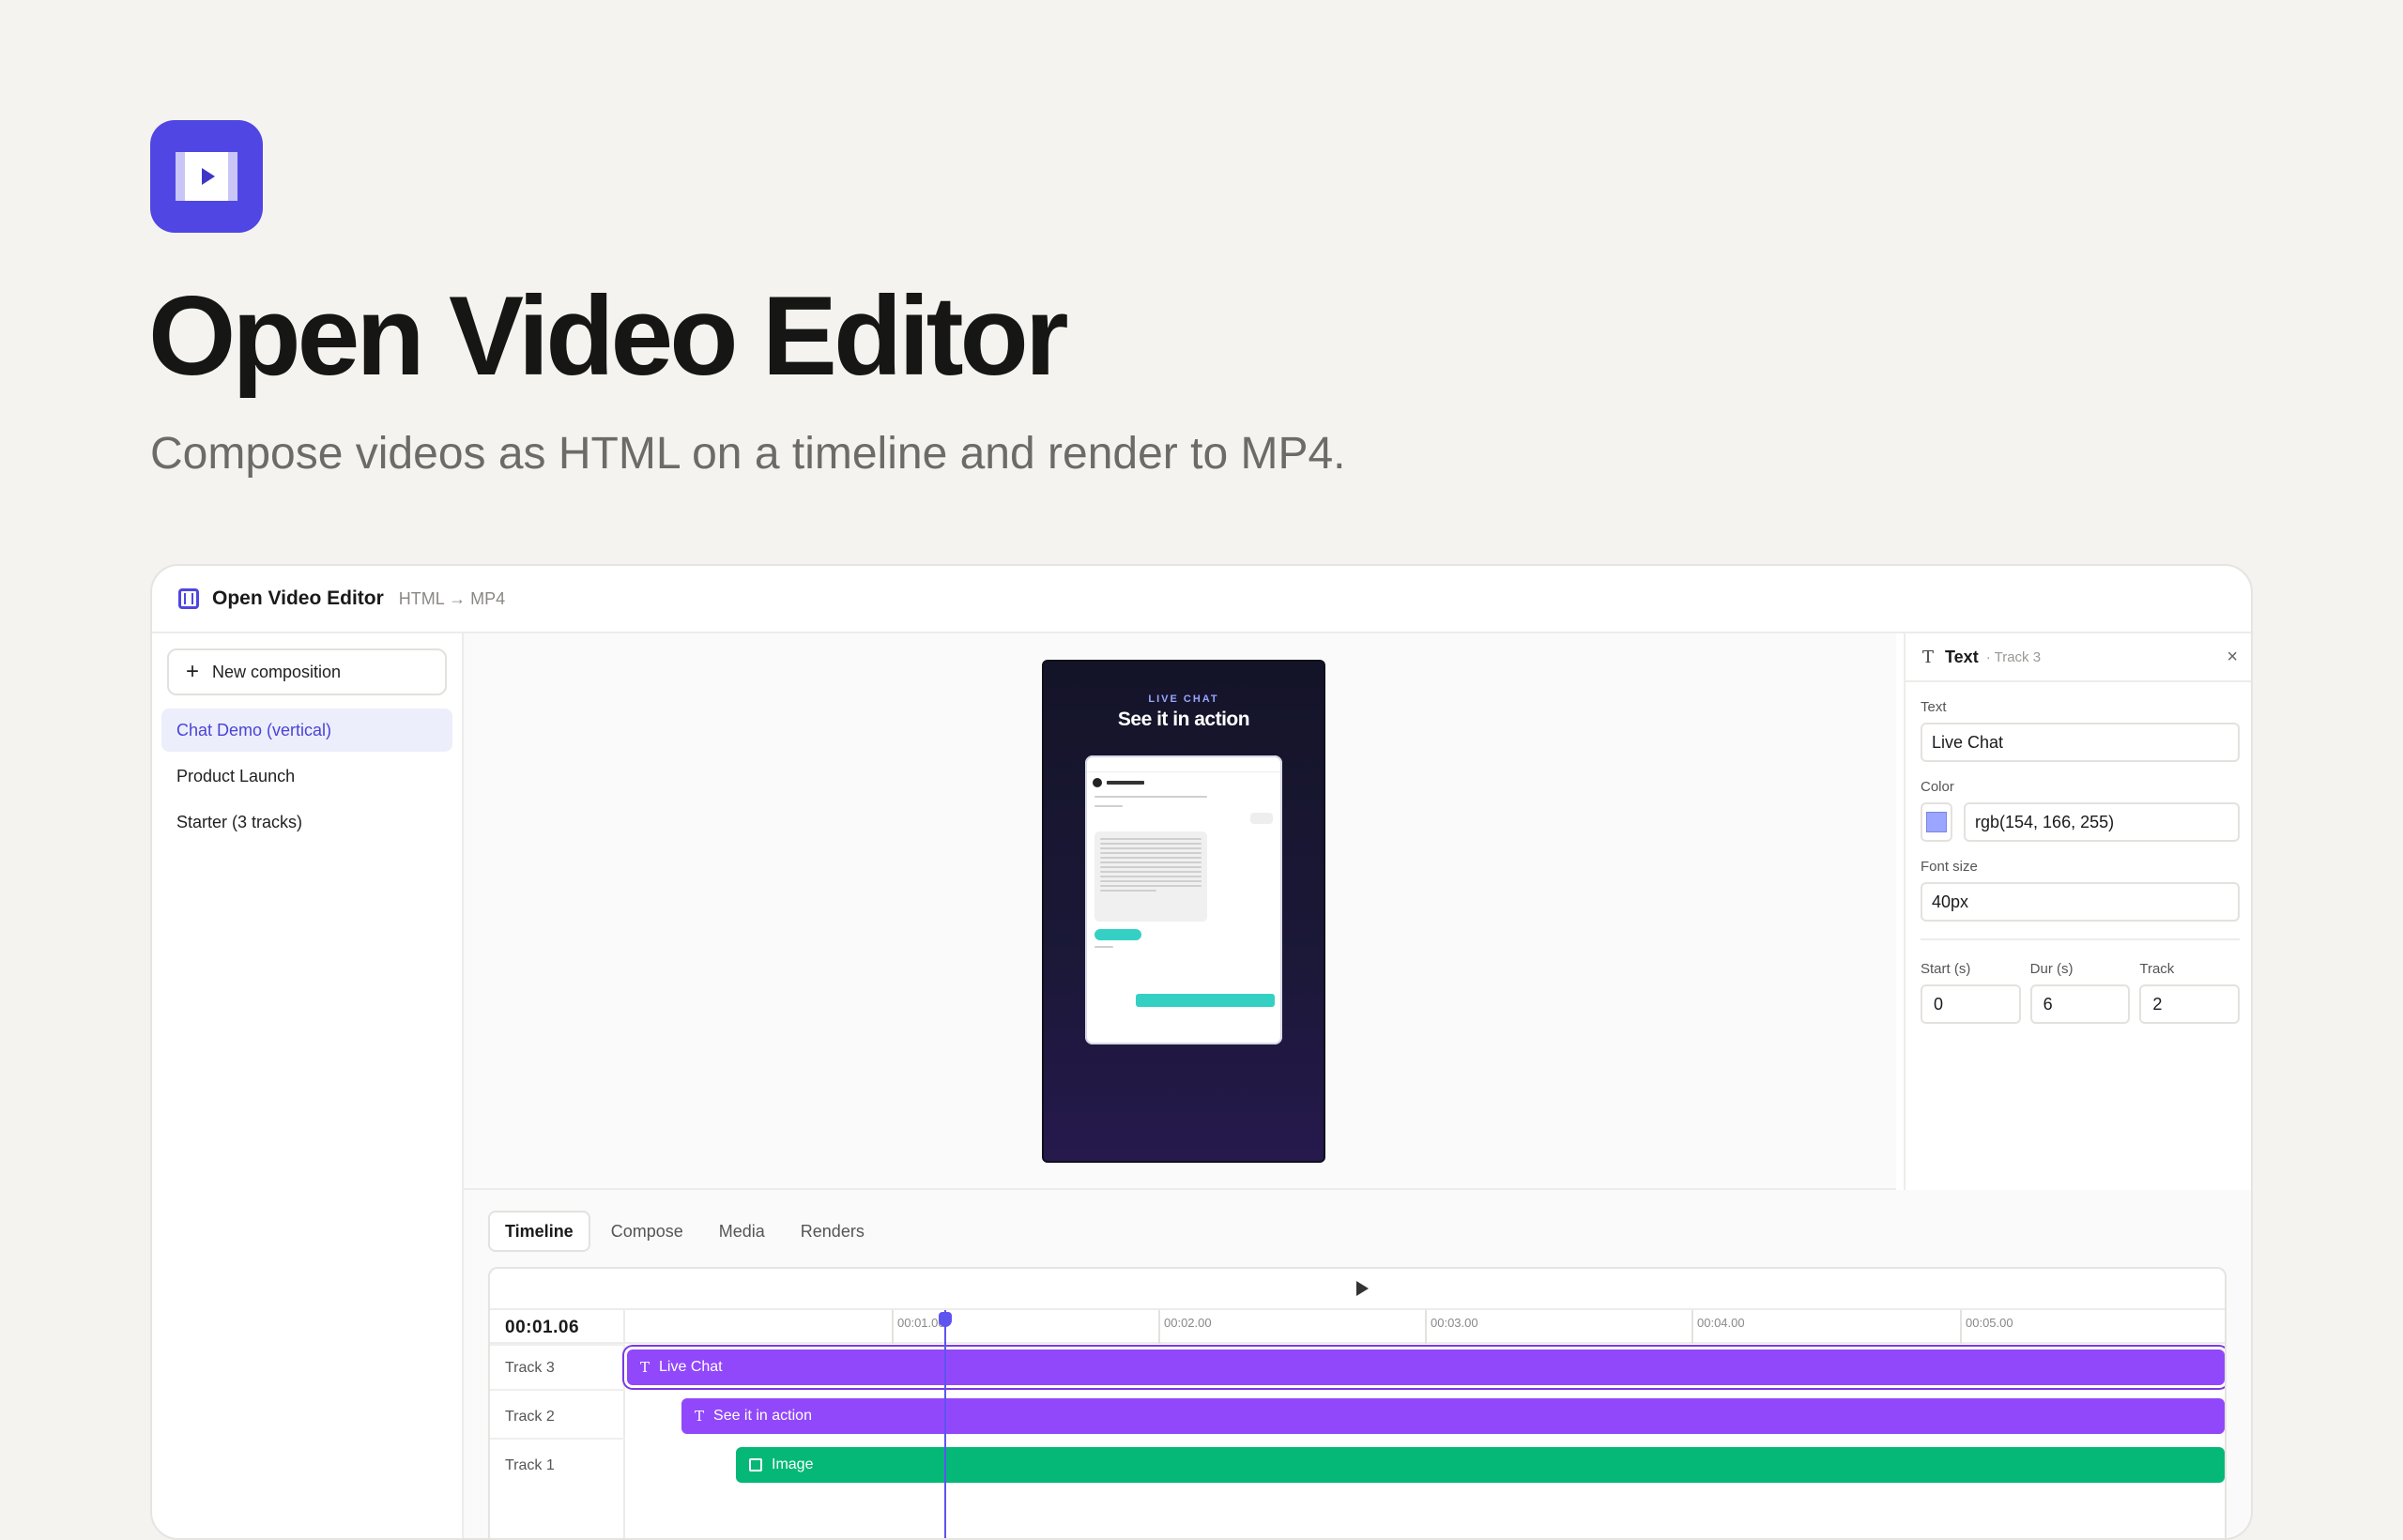 Image resolution: width=2403 pixels, height=1540 pixels. I want to click on preview-headline: See it in action, so click(1184, 719).